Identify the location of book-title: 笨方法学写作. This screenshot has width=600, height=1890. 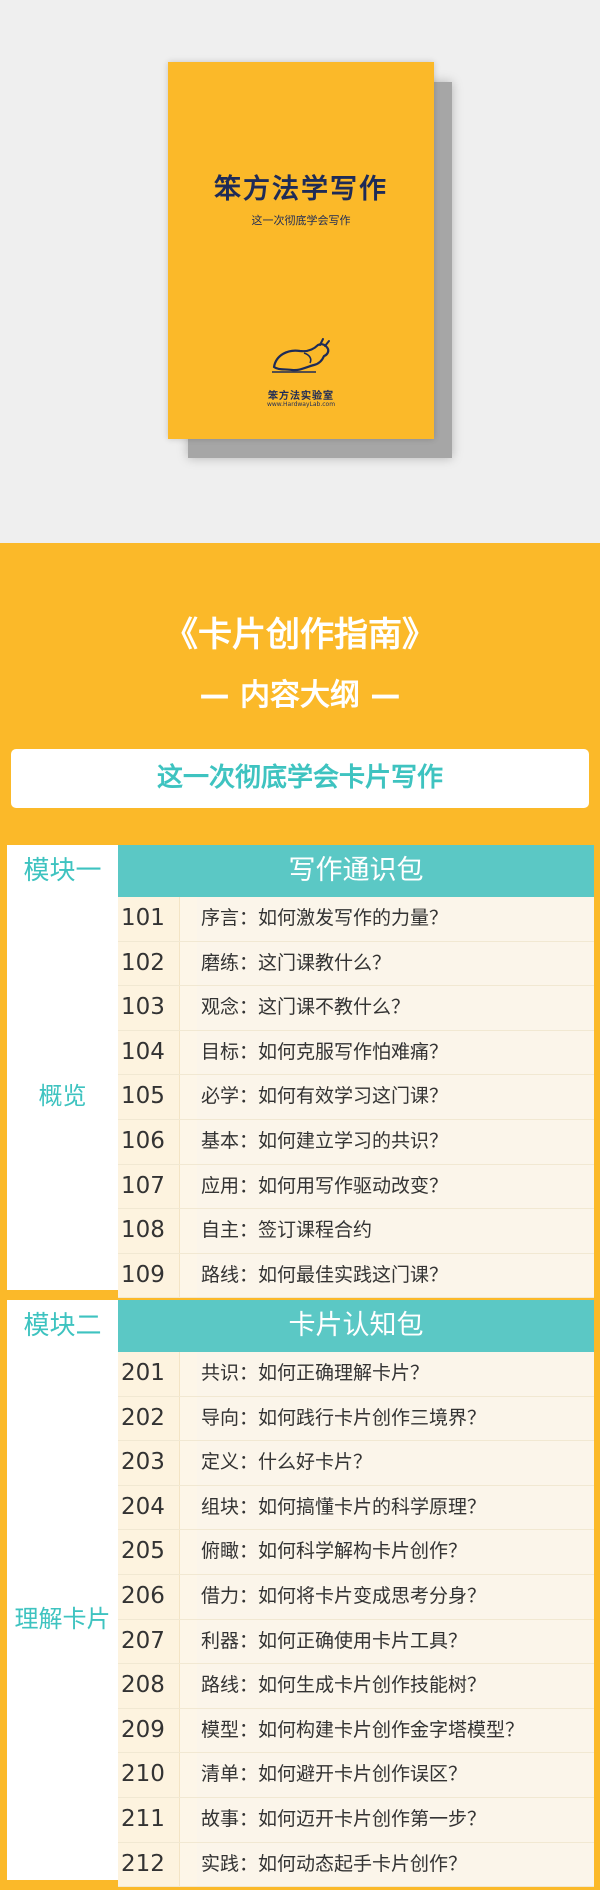
(301, 189).